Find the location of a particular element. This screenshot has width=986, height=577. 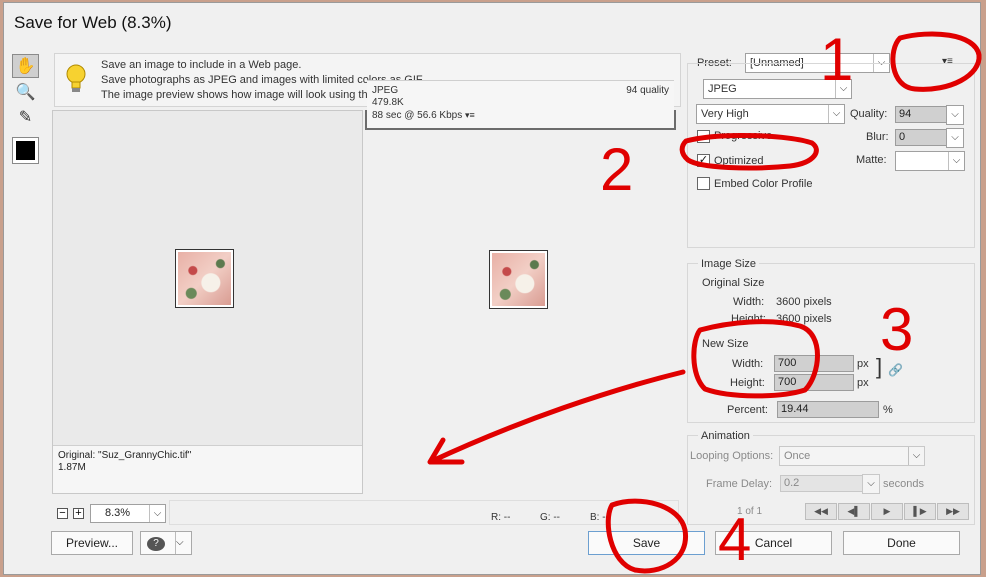

looping-options-value: Once is located at coordinates (797, 456).